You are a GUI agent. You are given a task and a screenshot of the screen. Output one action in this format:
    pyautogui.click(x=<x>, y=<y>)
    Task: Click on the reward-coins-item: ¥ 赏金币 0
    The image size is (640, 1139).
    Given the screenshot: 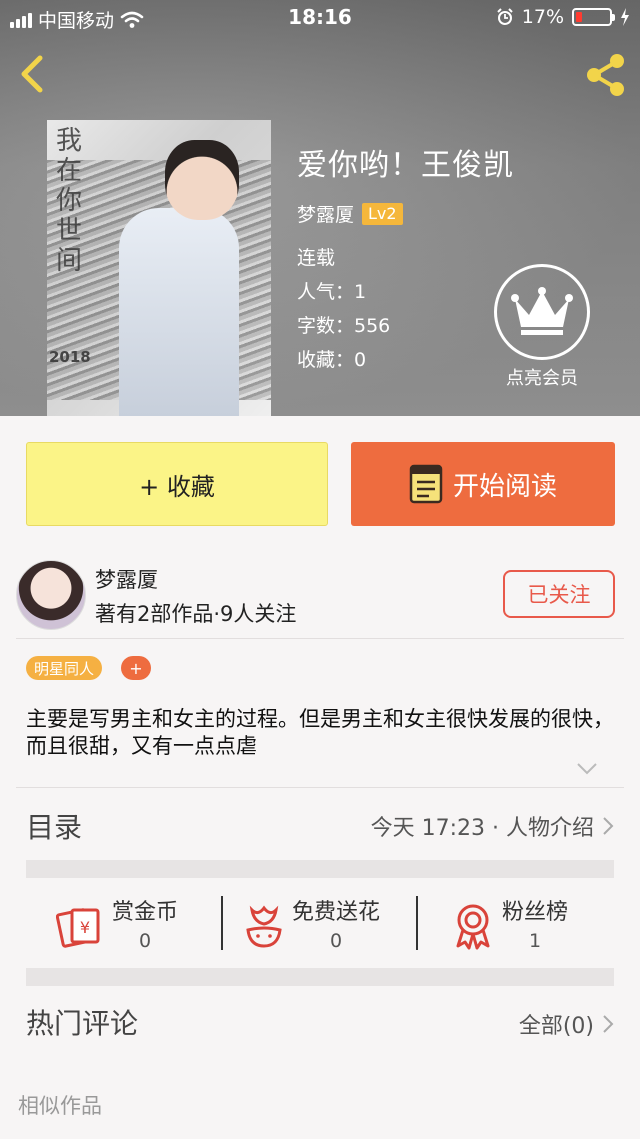 What is the action you would take?
    pyautogui.click(x=117, y=923)
    